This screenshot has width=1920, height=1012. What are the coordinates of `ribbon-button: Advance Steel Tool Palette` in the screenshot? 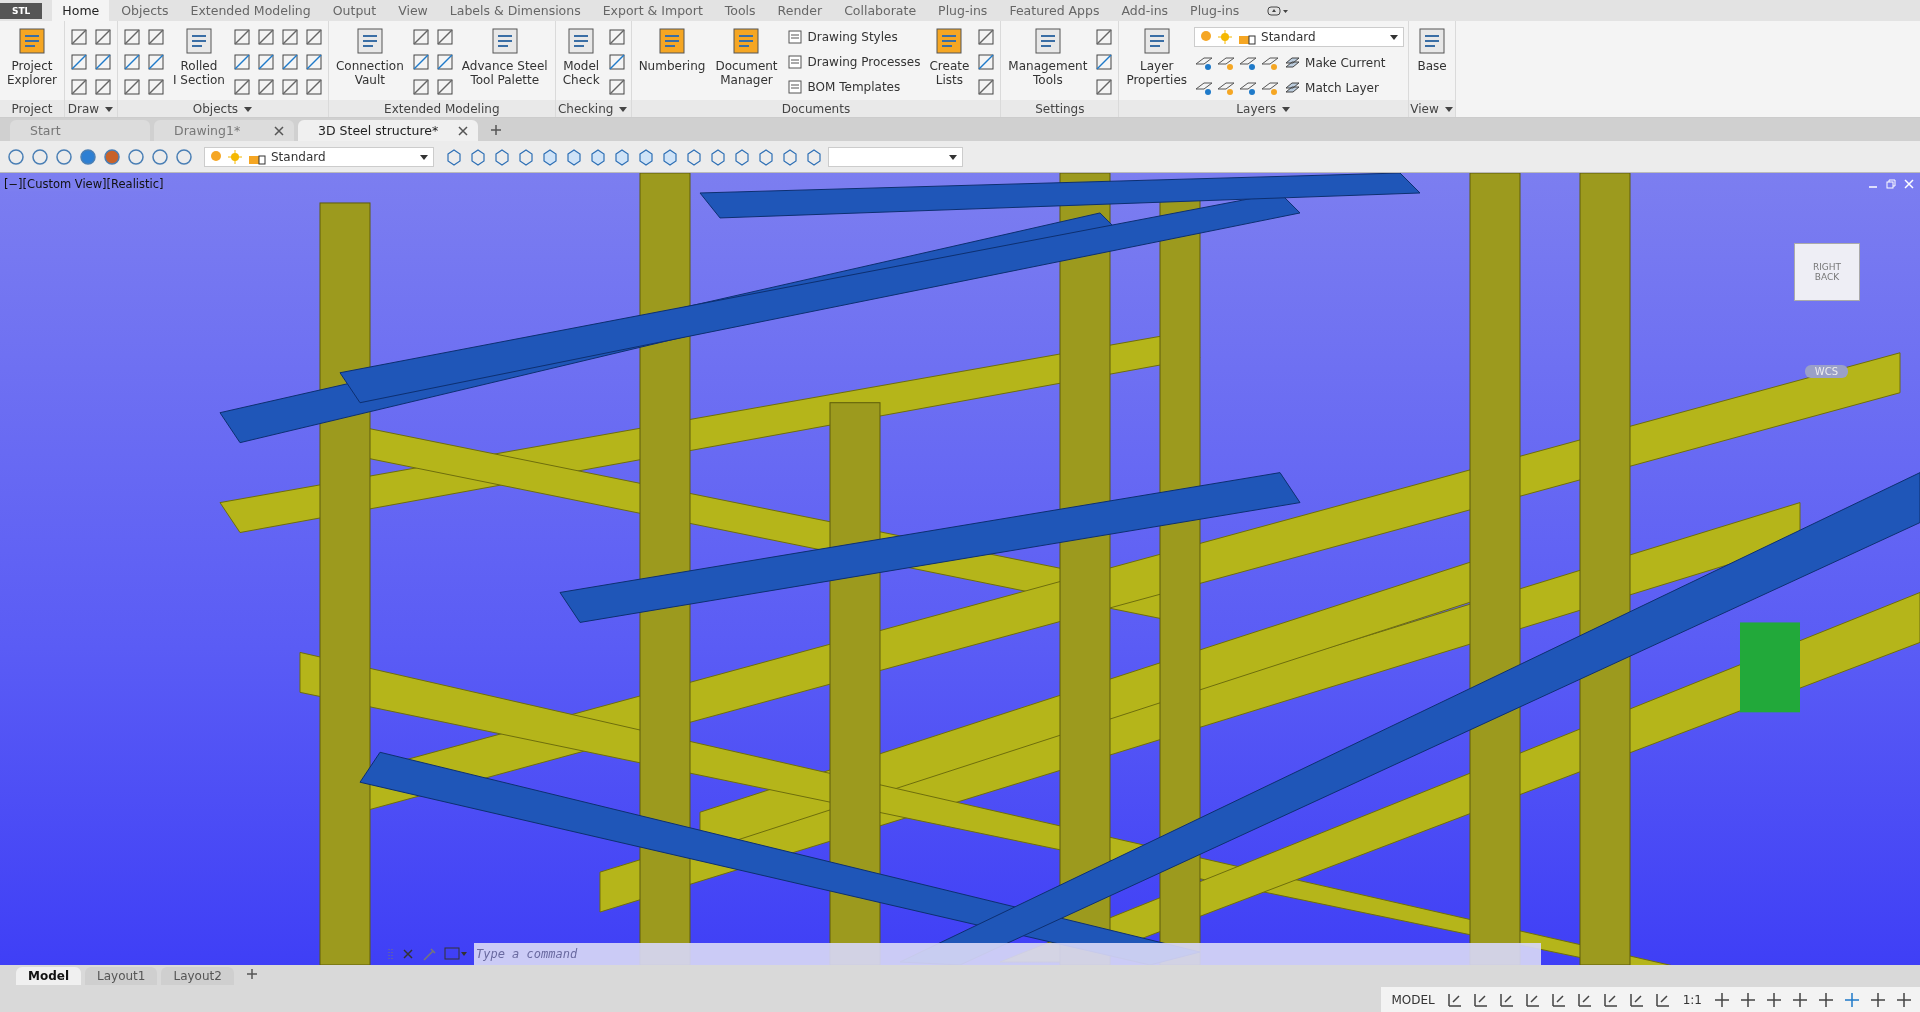 It's located at (504, 62).